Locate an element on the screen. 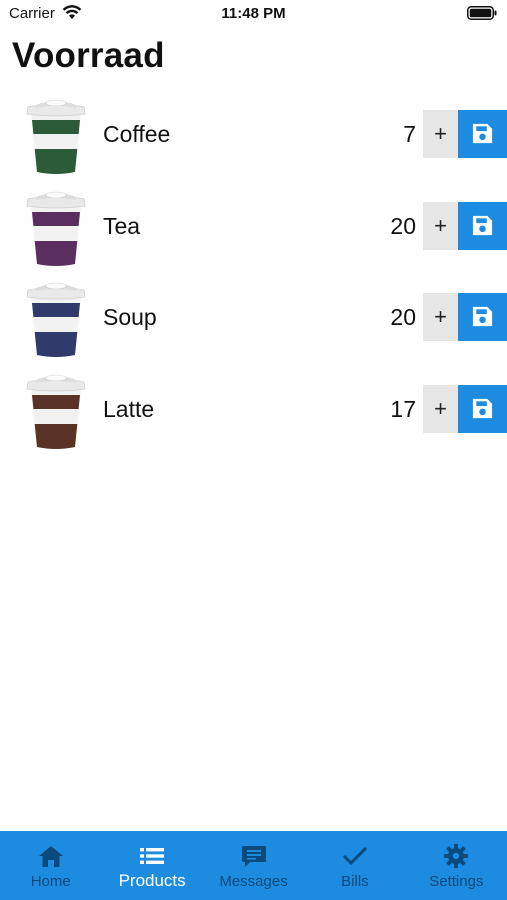 The height and width of the screenshot is (900, 507). tab-label: Messages is located at coordinates (253, 881).